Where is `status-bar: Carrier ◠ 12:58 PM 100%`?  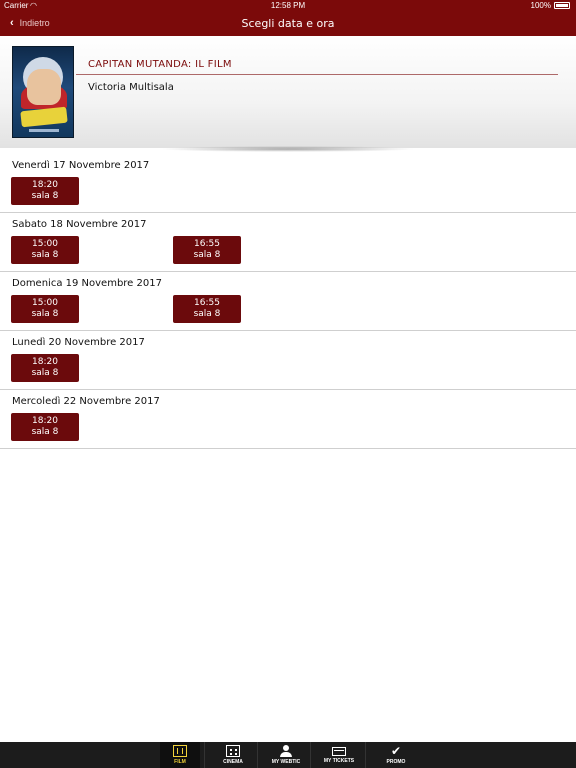
status-bar: Carrier ◠ 12:58 PM 100% is located at coordinates (288, 6).